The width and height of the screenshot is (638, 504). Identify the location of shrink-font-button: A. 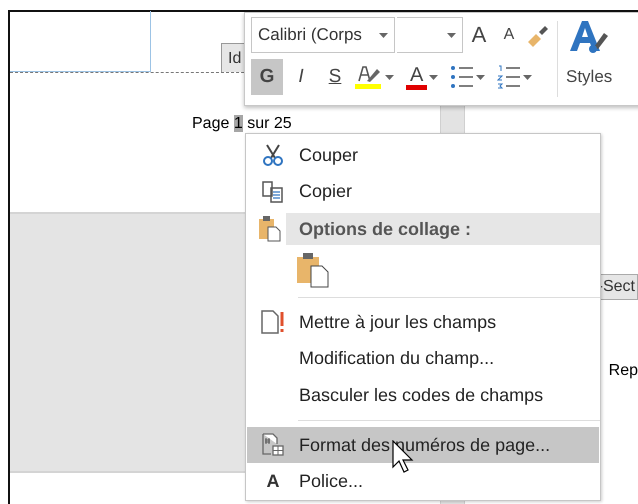
(509, 35).